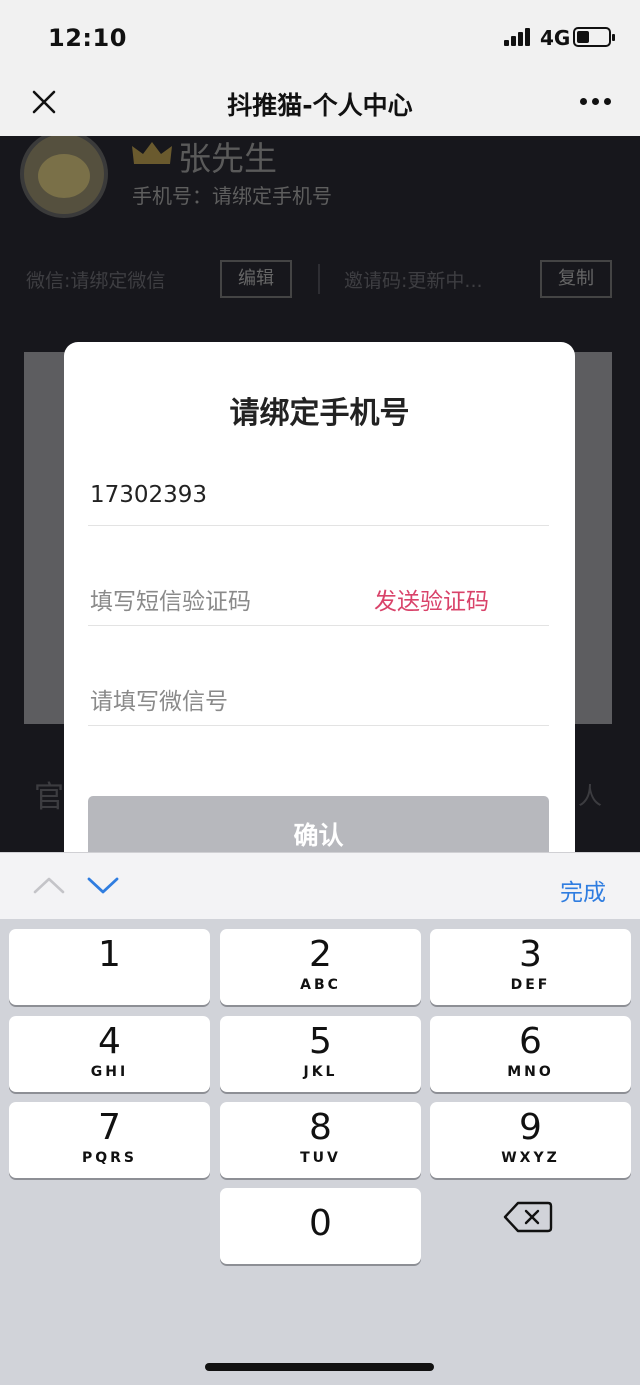 The height and width of the screenshot is (1385, 640). I want to click on chevron-down-icon, so click(103, 885).